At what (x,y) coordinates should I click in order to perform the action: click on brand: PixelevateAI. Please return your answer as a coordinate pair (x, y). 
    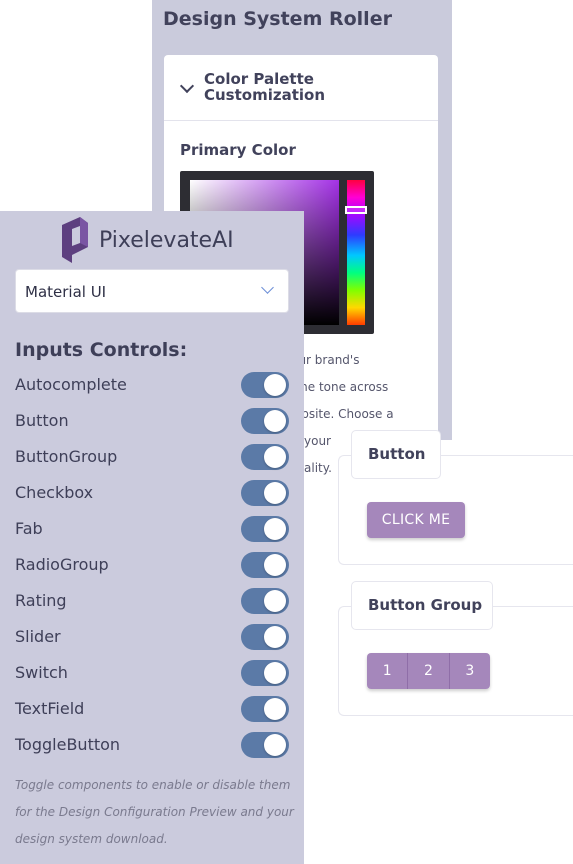
    Looking at the image, I should click on (146, 240).